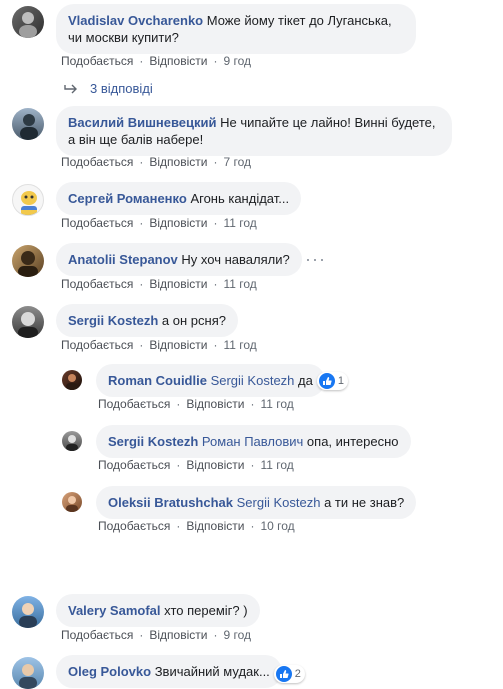 This screenshot has height=689, width=503. Describe the element at coordinates (114, 610) in the screenshot. I see `comment-author: Valery Samofal` at that location.